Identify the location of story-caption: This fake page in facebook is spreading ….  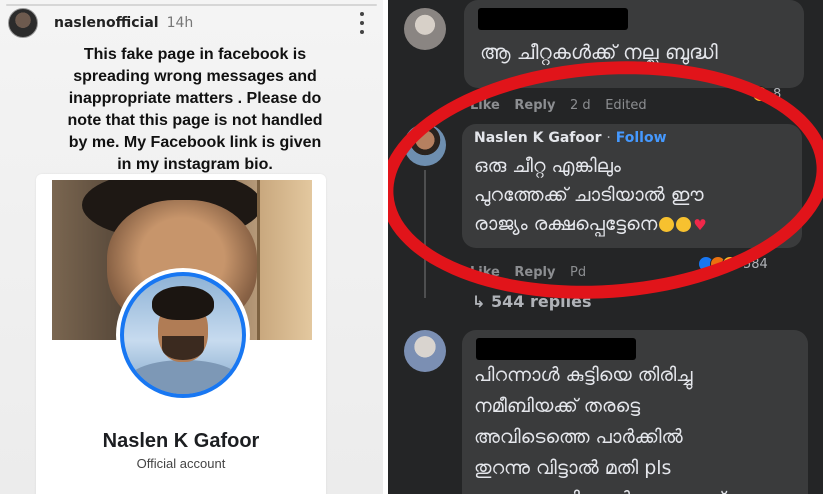
(195, 110).